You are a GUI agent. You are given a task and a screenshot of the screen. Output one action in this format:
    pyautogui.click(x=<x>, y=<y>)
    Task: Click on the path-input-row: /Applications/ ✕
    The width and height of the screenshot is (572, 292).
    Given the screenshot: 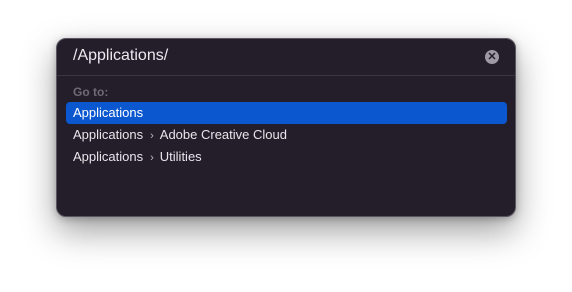 What is the action you would take?
    pyautogui.click(x=286, y=57)
    